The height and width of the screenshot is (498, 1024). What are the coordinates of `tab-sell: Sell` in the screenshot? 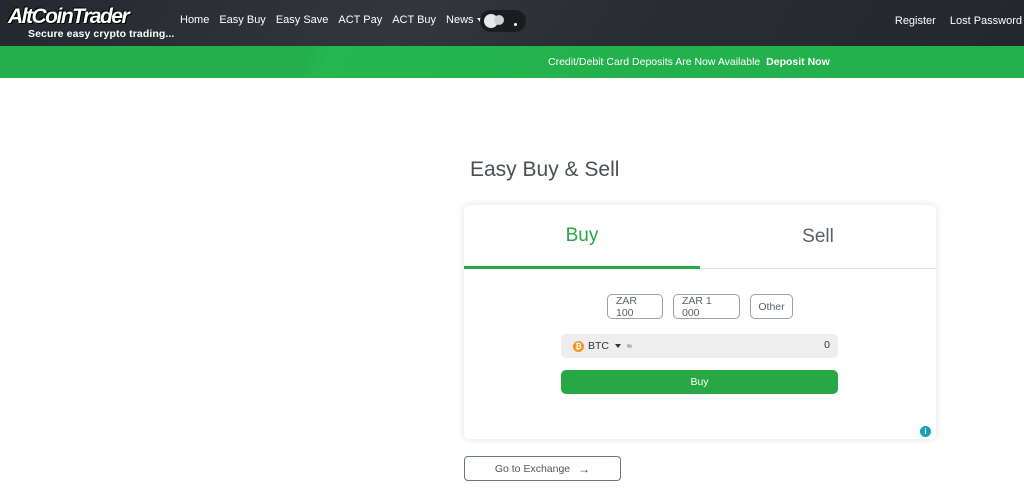 It's located at (818, 237).